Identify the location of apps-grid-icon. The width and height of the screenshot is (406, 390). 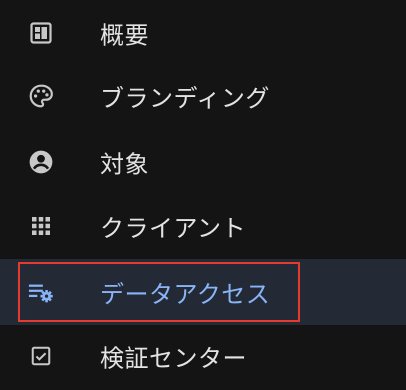
(41, 226).